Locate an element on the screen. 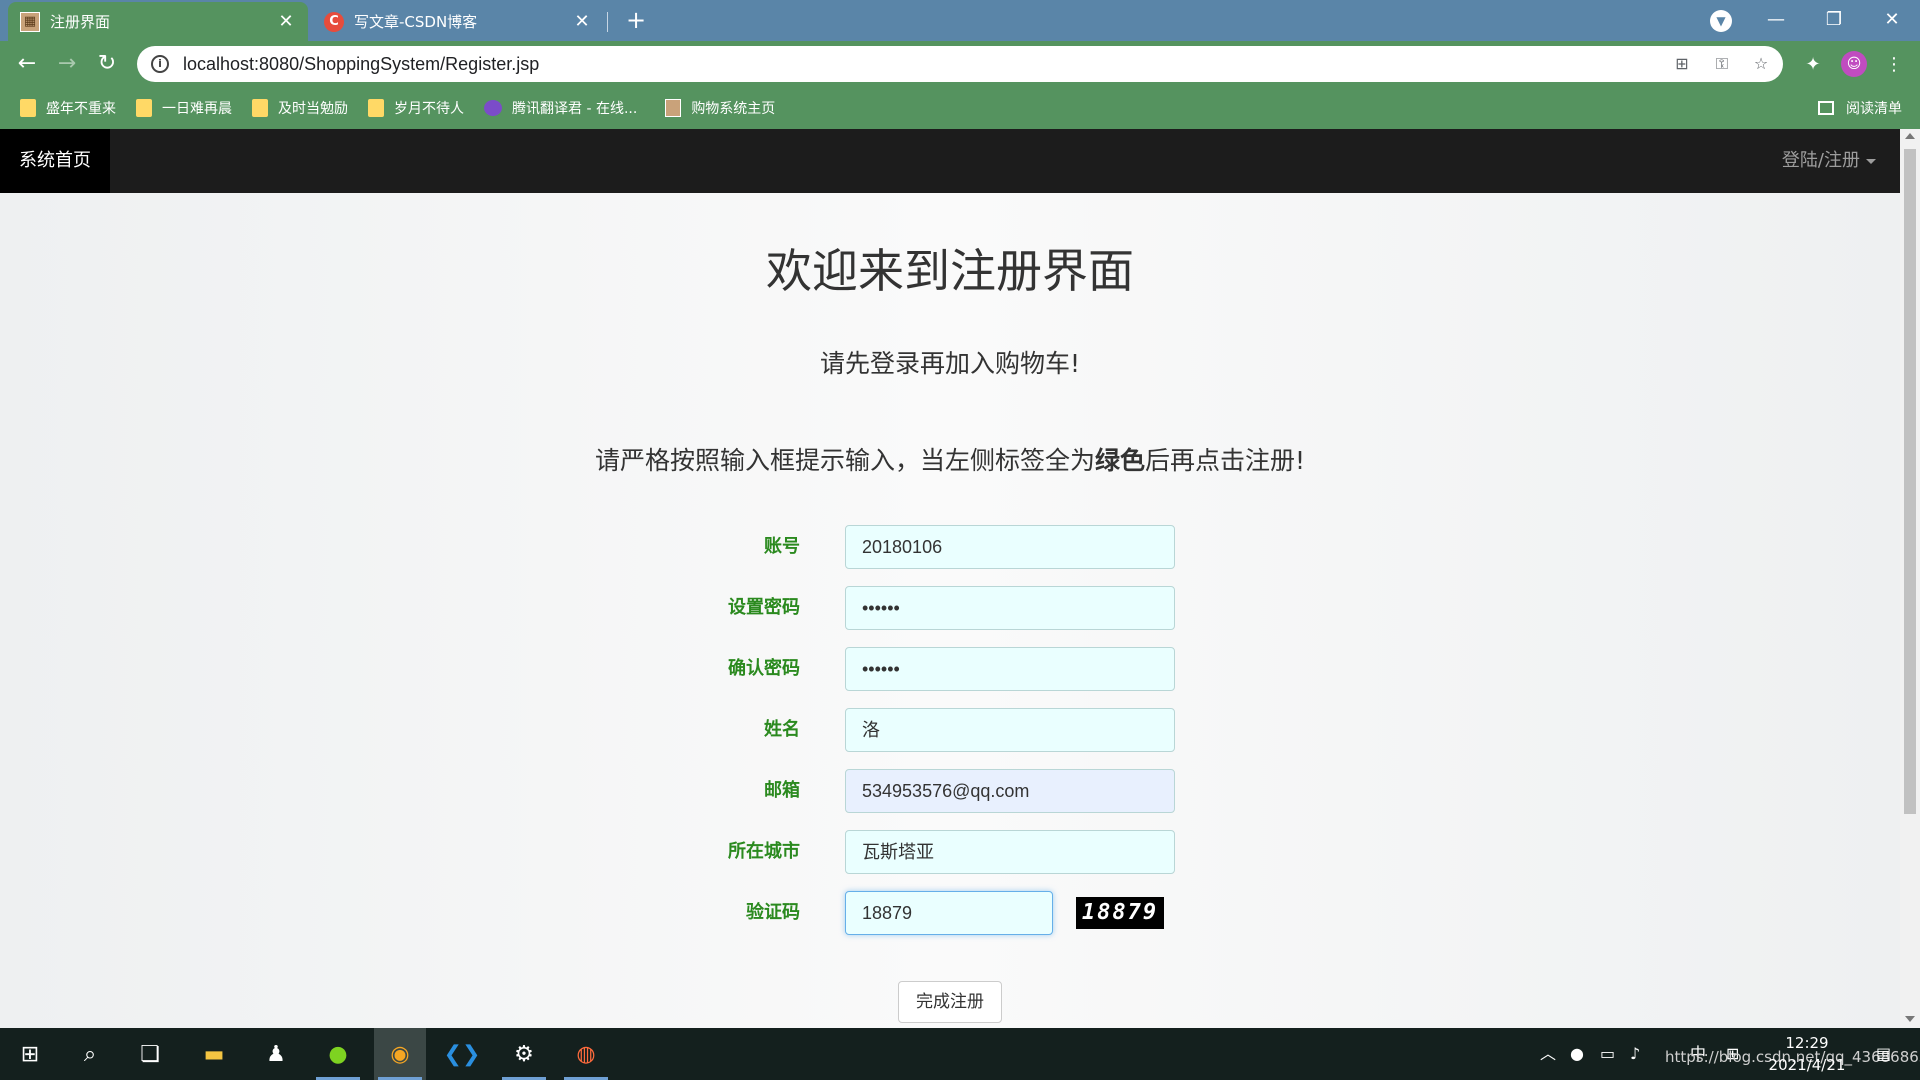 The width and height of the screenshot is (1920, 1080). page-favicon-icon: ▦ is located at coordinates (30, 21).